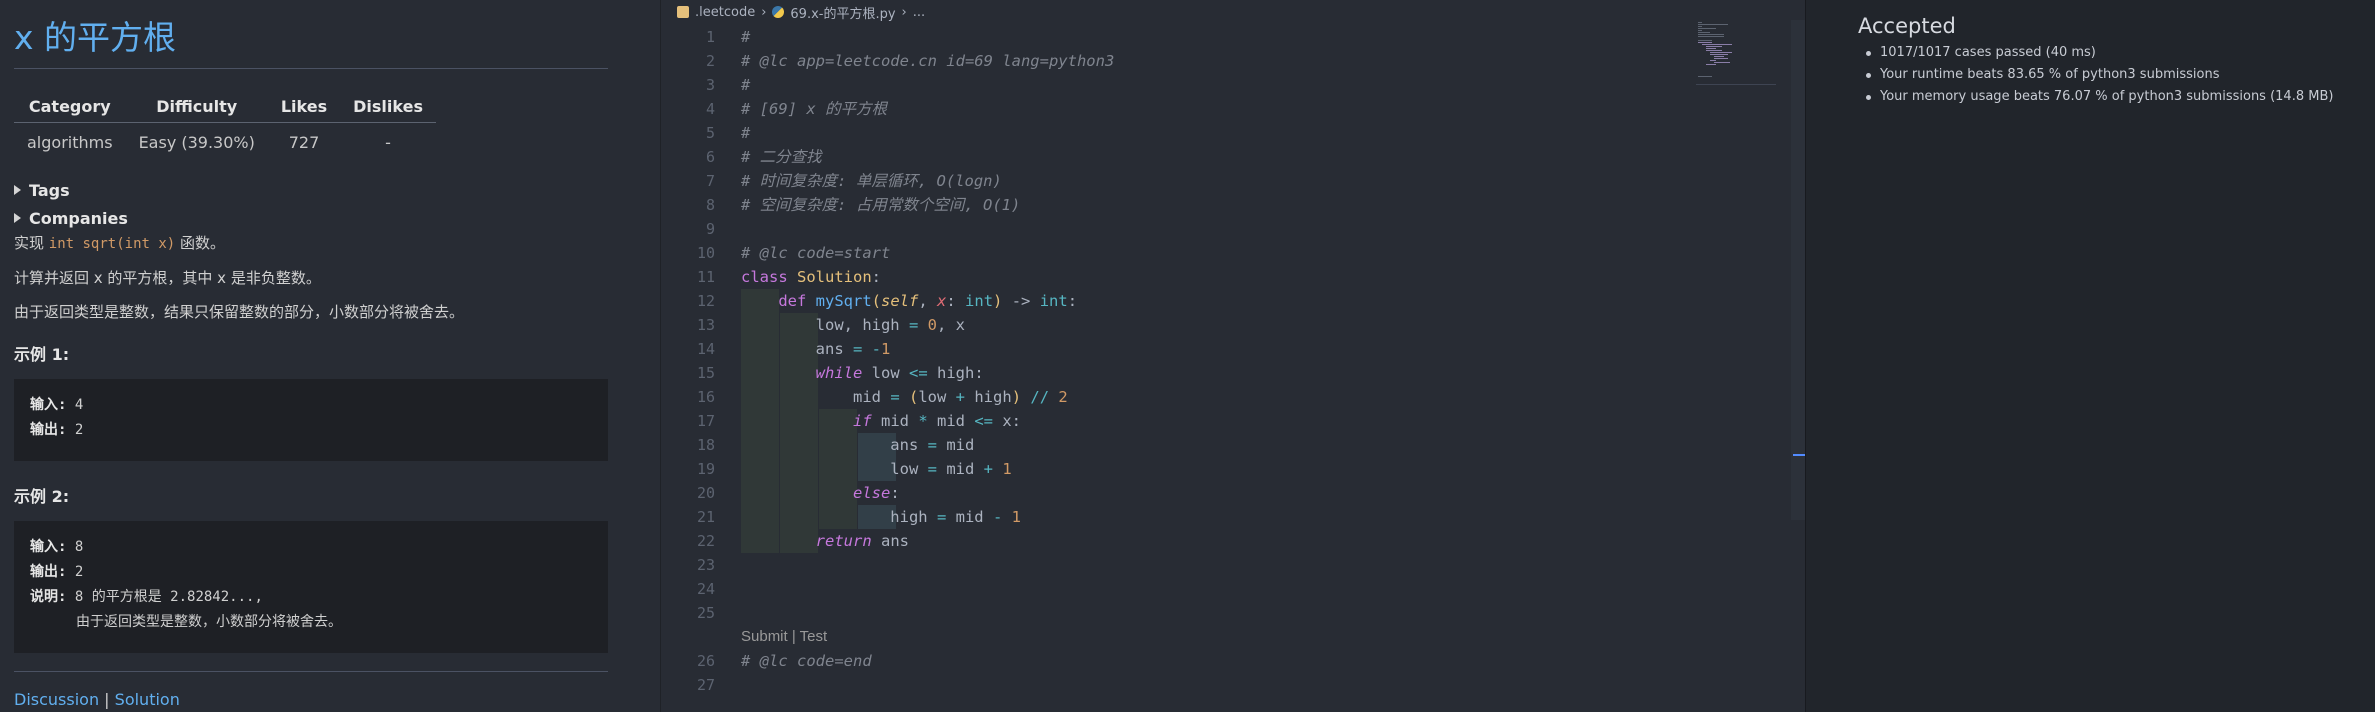 The height and width of the screenshot is (712, 2375). I want to click on result-status: Accepted, so click(1907, 26).